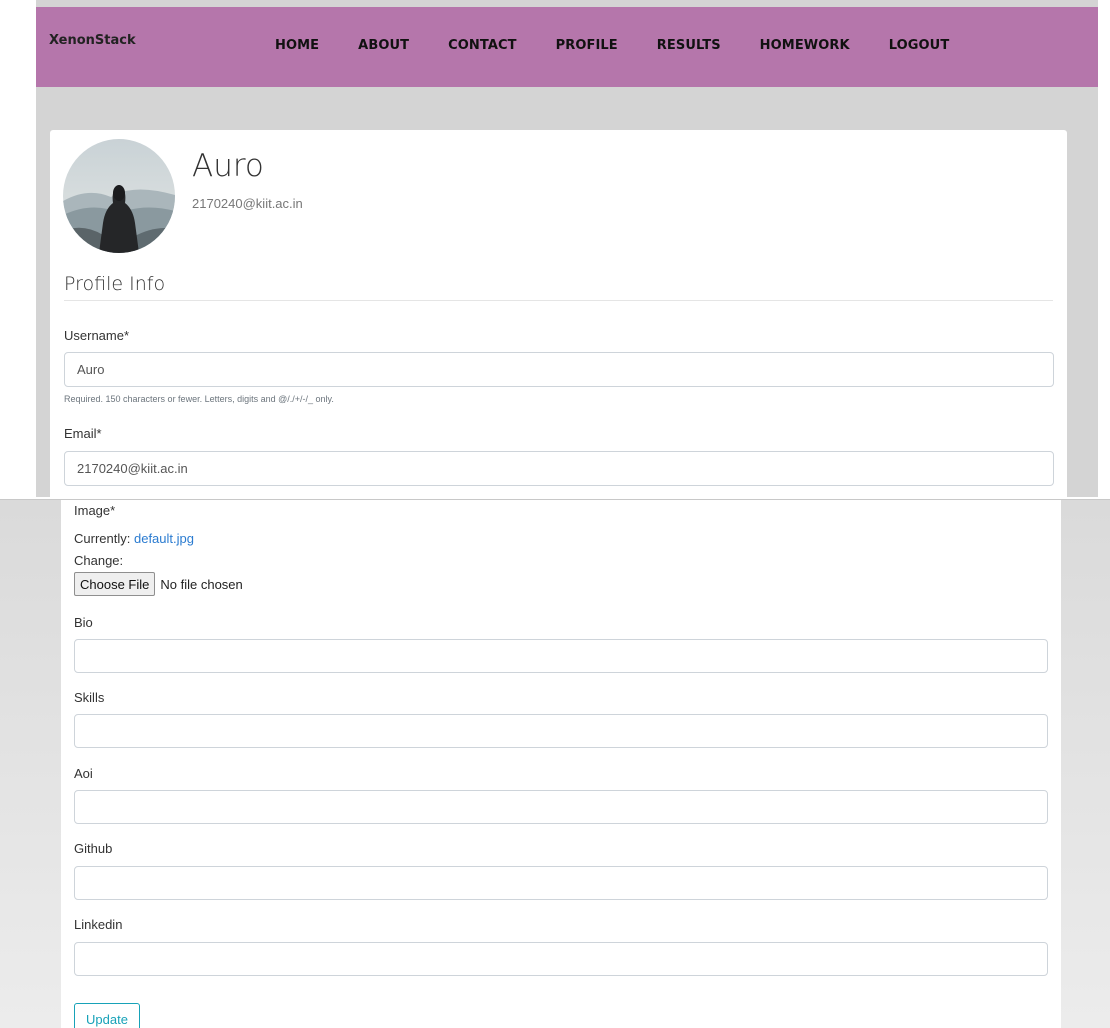 This screenshot has width=1110, height=1028. I want to click on nav-logout: LOGOUT, so click(919, 45).